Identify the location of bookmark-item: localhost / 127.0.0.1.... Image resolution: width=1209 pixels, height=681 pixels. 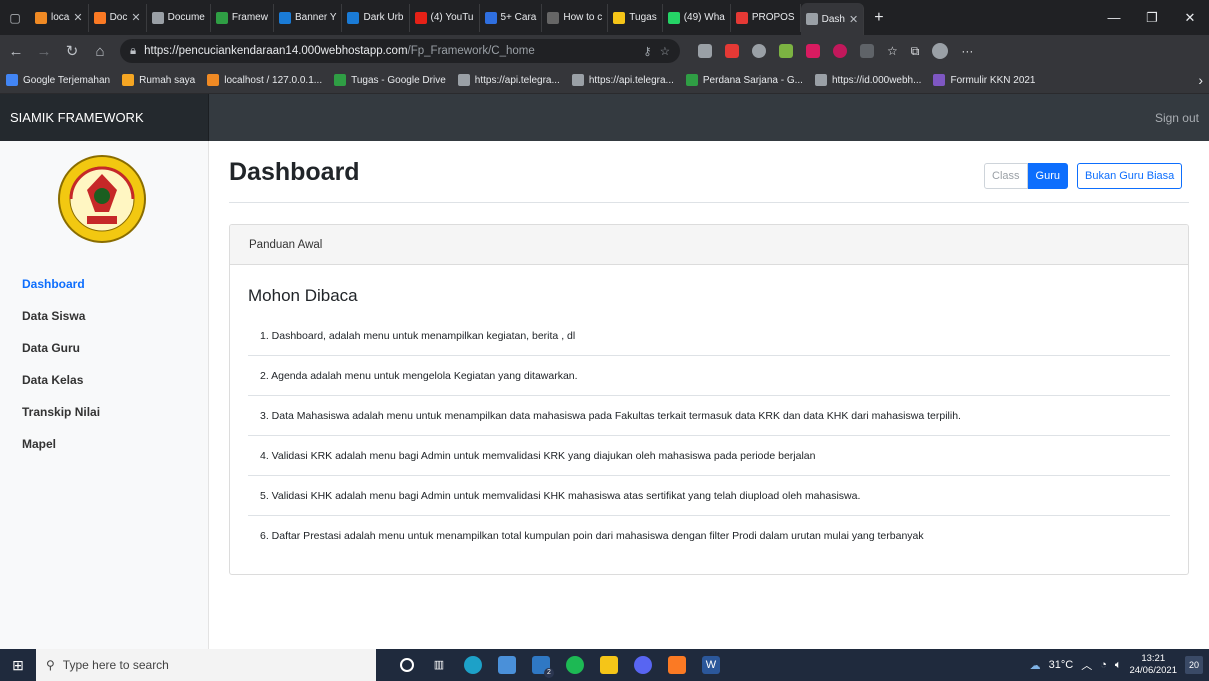
(264, 80).